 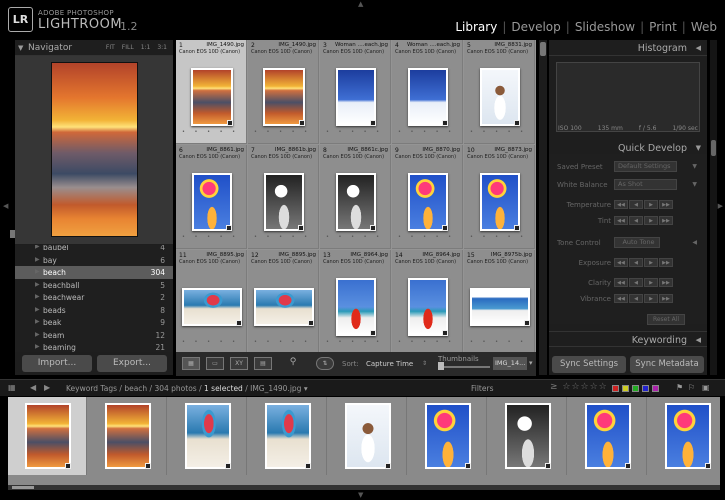 I want to click on navigator-photo, so click(x=94, y=149).